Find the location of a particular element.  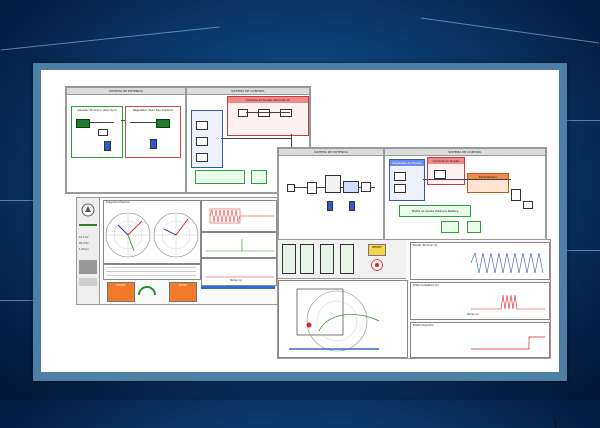

subsystem-label: Gerador Síncrono (Gen Syn) is located at coordinates (97, 110).